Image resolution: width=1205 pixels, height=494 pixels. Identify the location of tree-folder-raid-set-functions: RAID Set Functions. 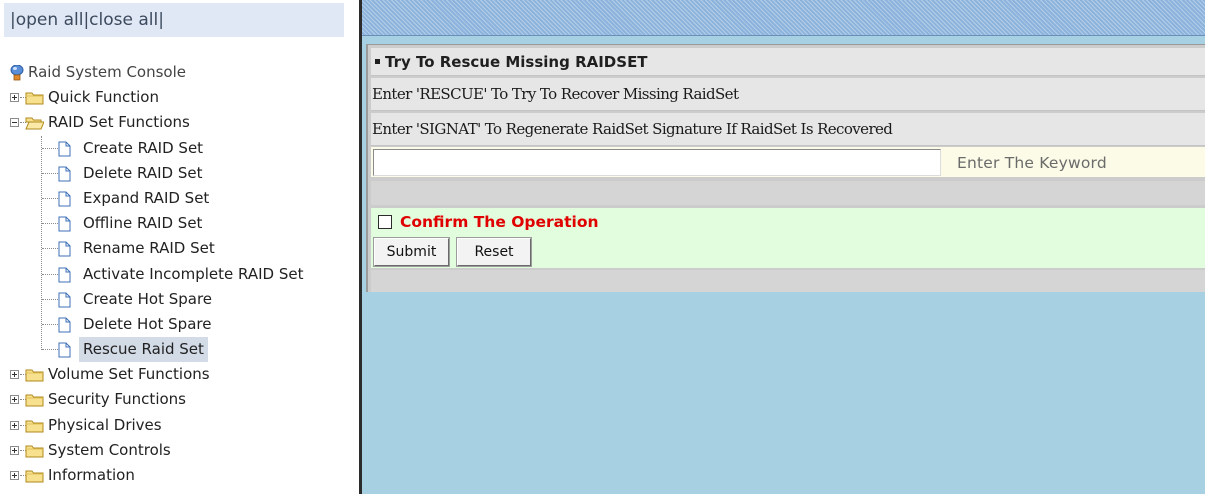
(183, 122).